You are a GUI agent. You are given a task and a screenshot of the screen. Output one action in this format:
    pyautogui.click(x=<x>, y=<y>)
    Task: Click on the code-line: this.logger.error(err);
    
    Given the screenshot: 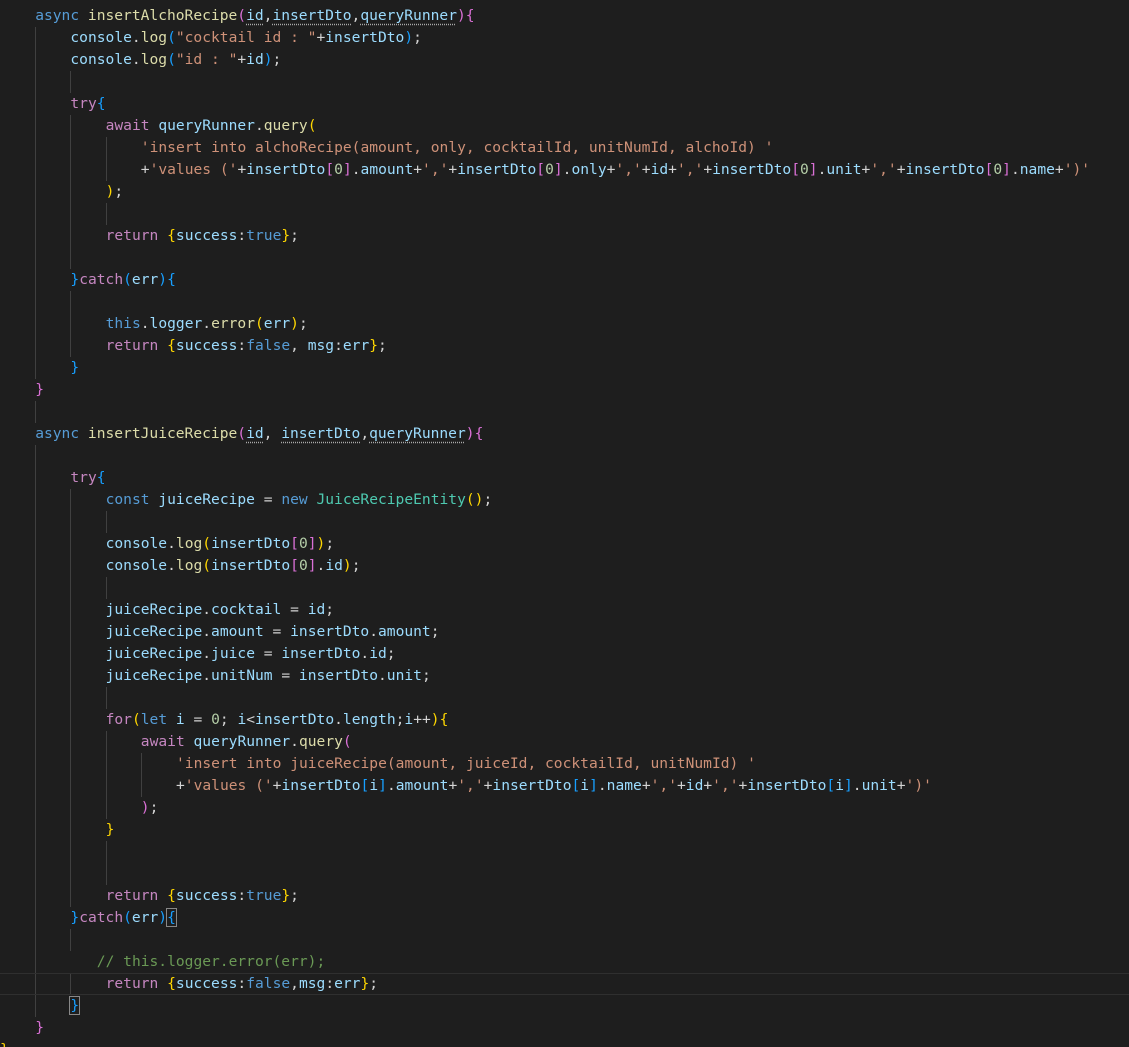 What is the action you would take?
    pyautogui.click(x=564, y=324)
    